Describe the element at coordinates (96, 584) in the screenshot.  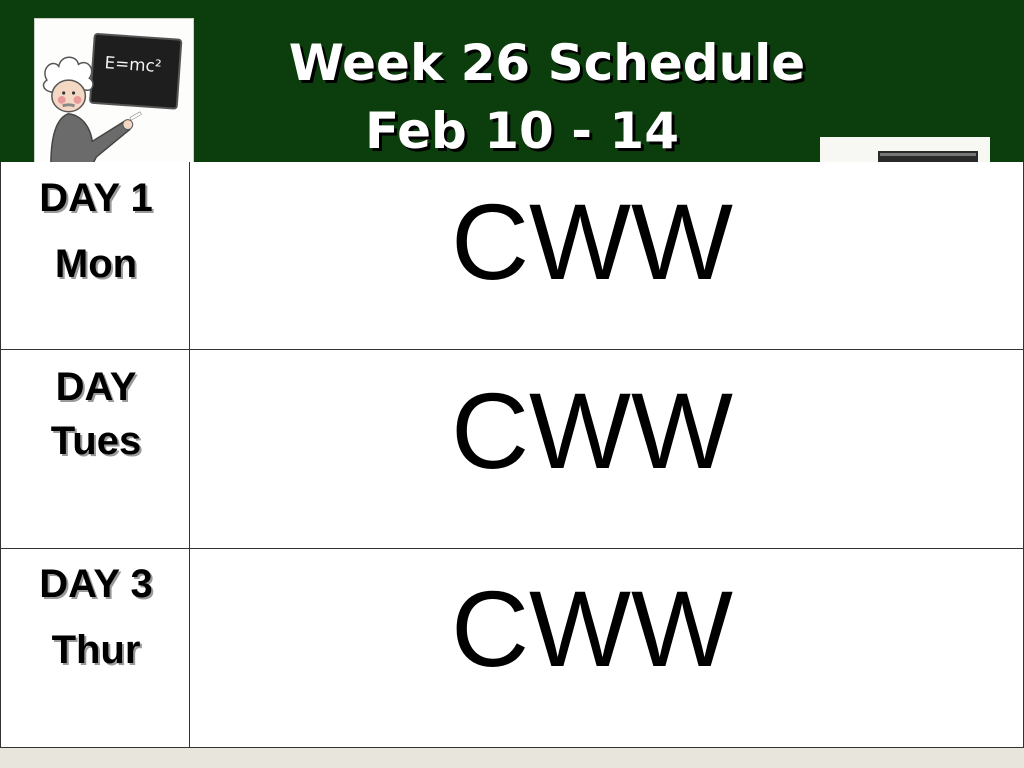
I see `day-number-label: DAY 3` at that location.